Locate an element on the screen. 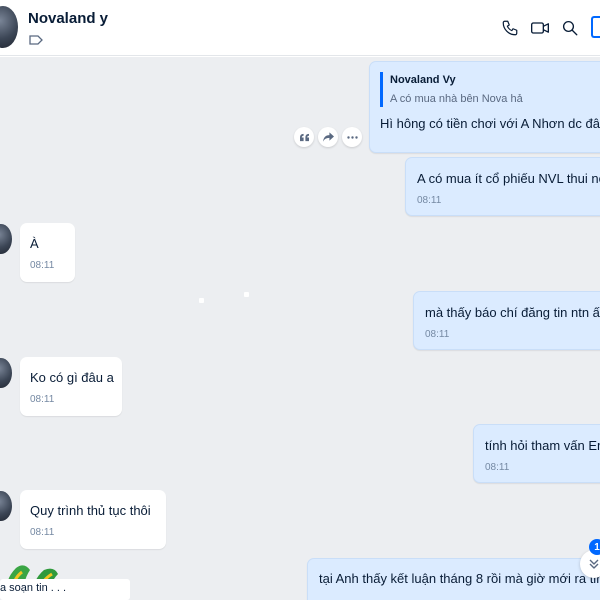 This screenshot has height=600, width=600. message-text: mà thấy báo chí đăng tin ntn ấy is located at coordinates (512, 312).